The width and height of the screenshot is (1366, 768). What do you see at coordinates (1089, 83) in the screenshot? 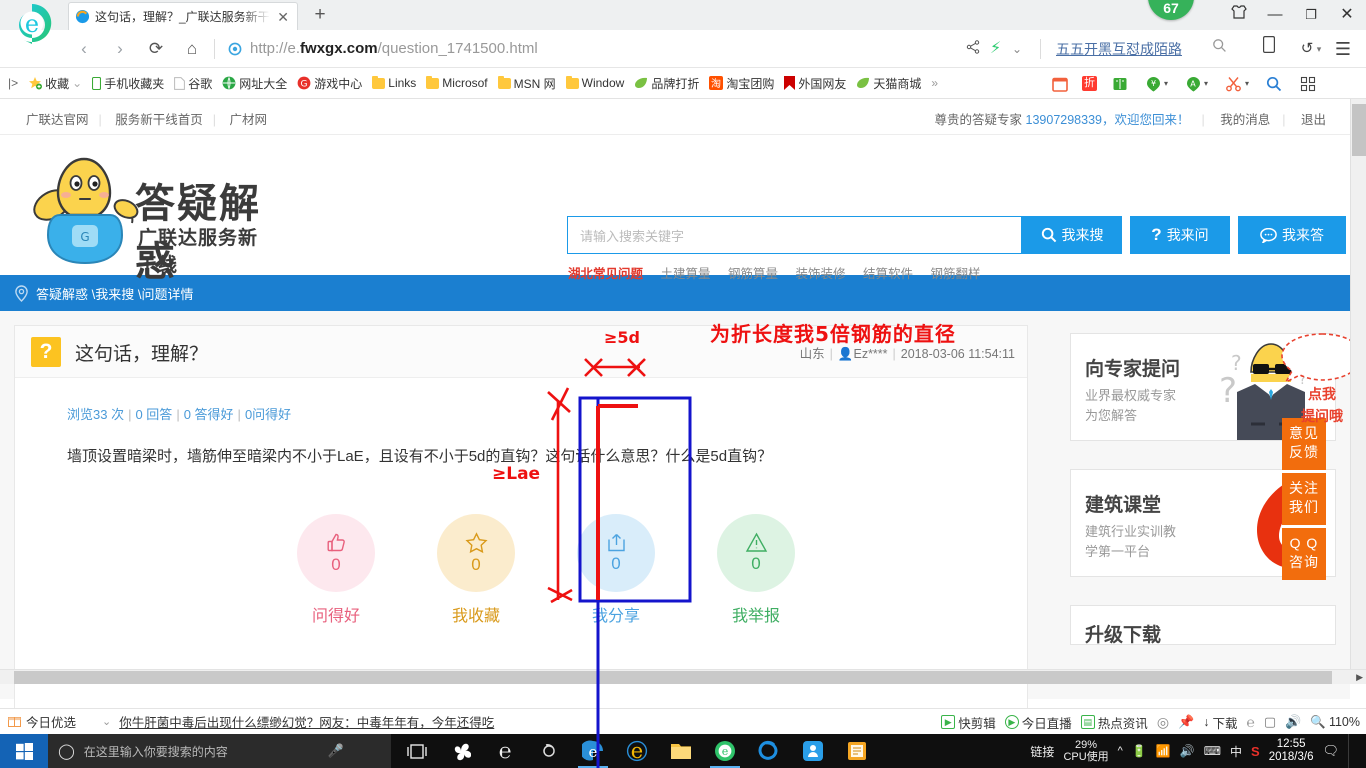
I see `toolbar-discount-icon: 折` at bounding box center [1089, 83].